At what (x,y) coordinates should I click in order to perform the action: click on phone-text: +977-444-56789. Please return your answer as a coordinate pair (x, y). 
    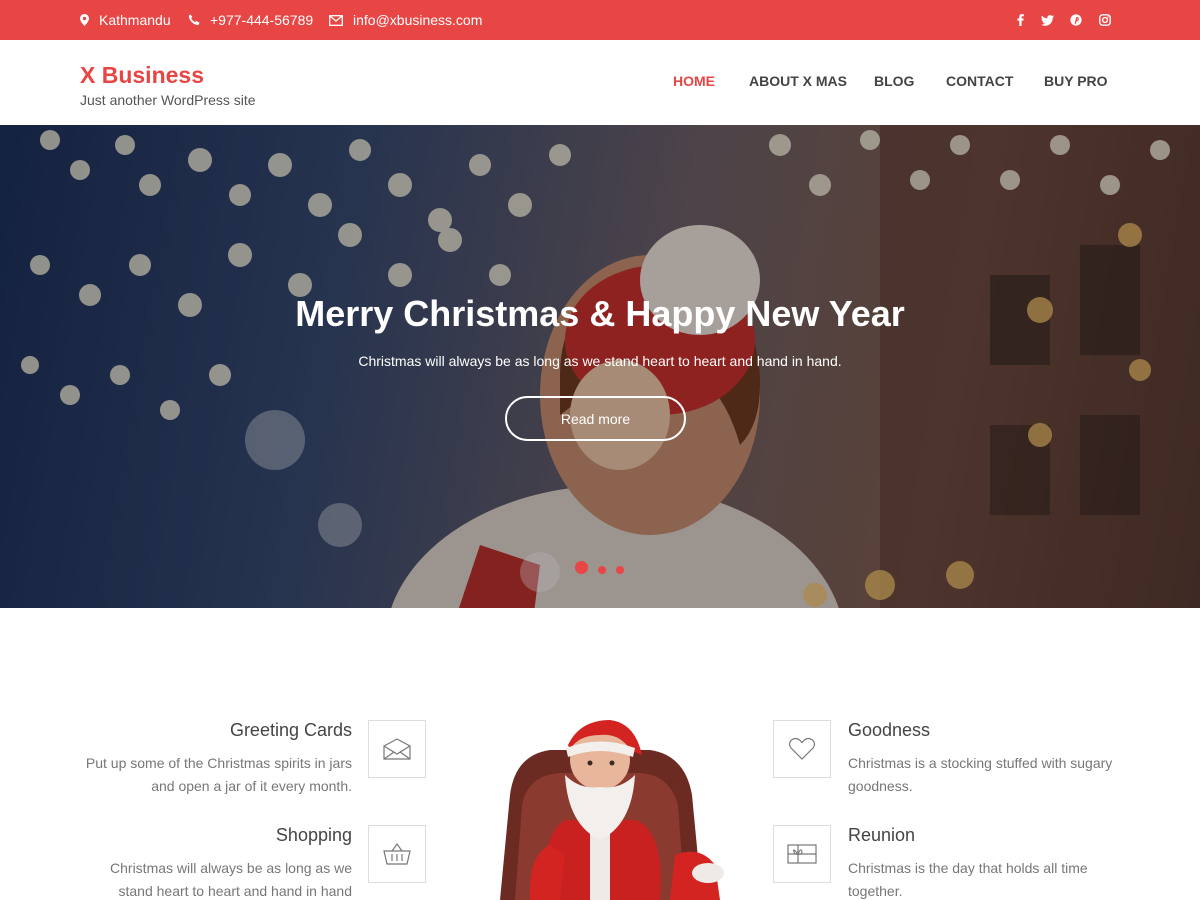
    Looking at the image, I should click on (261, 20).